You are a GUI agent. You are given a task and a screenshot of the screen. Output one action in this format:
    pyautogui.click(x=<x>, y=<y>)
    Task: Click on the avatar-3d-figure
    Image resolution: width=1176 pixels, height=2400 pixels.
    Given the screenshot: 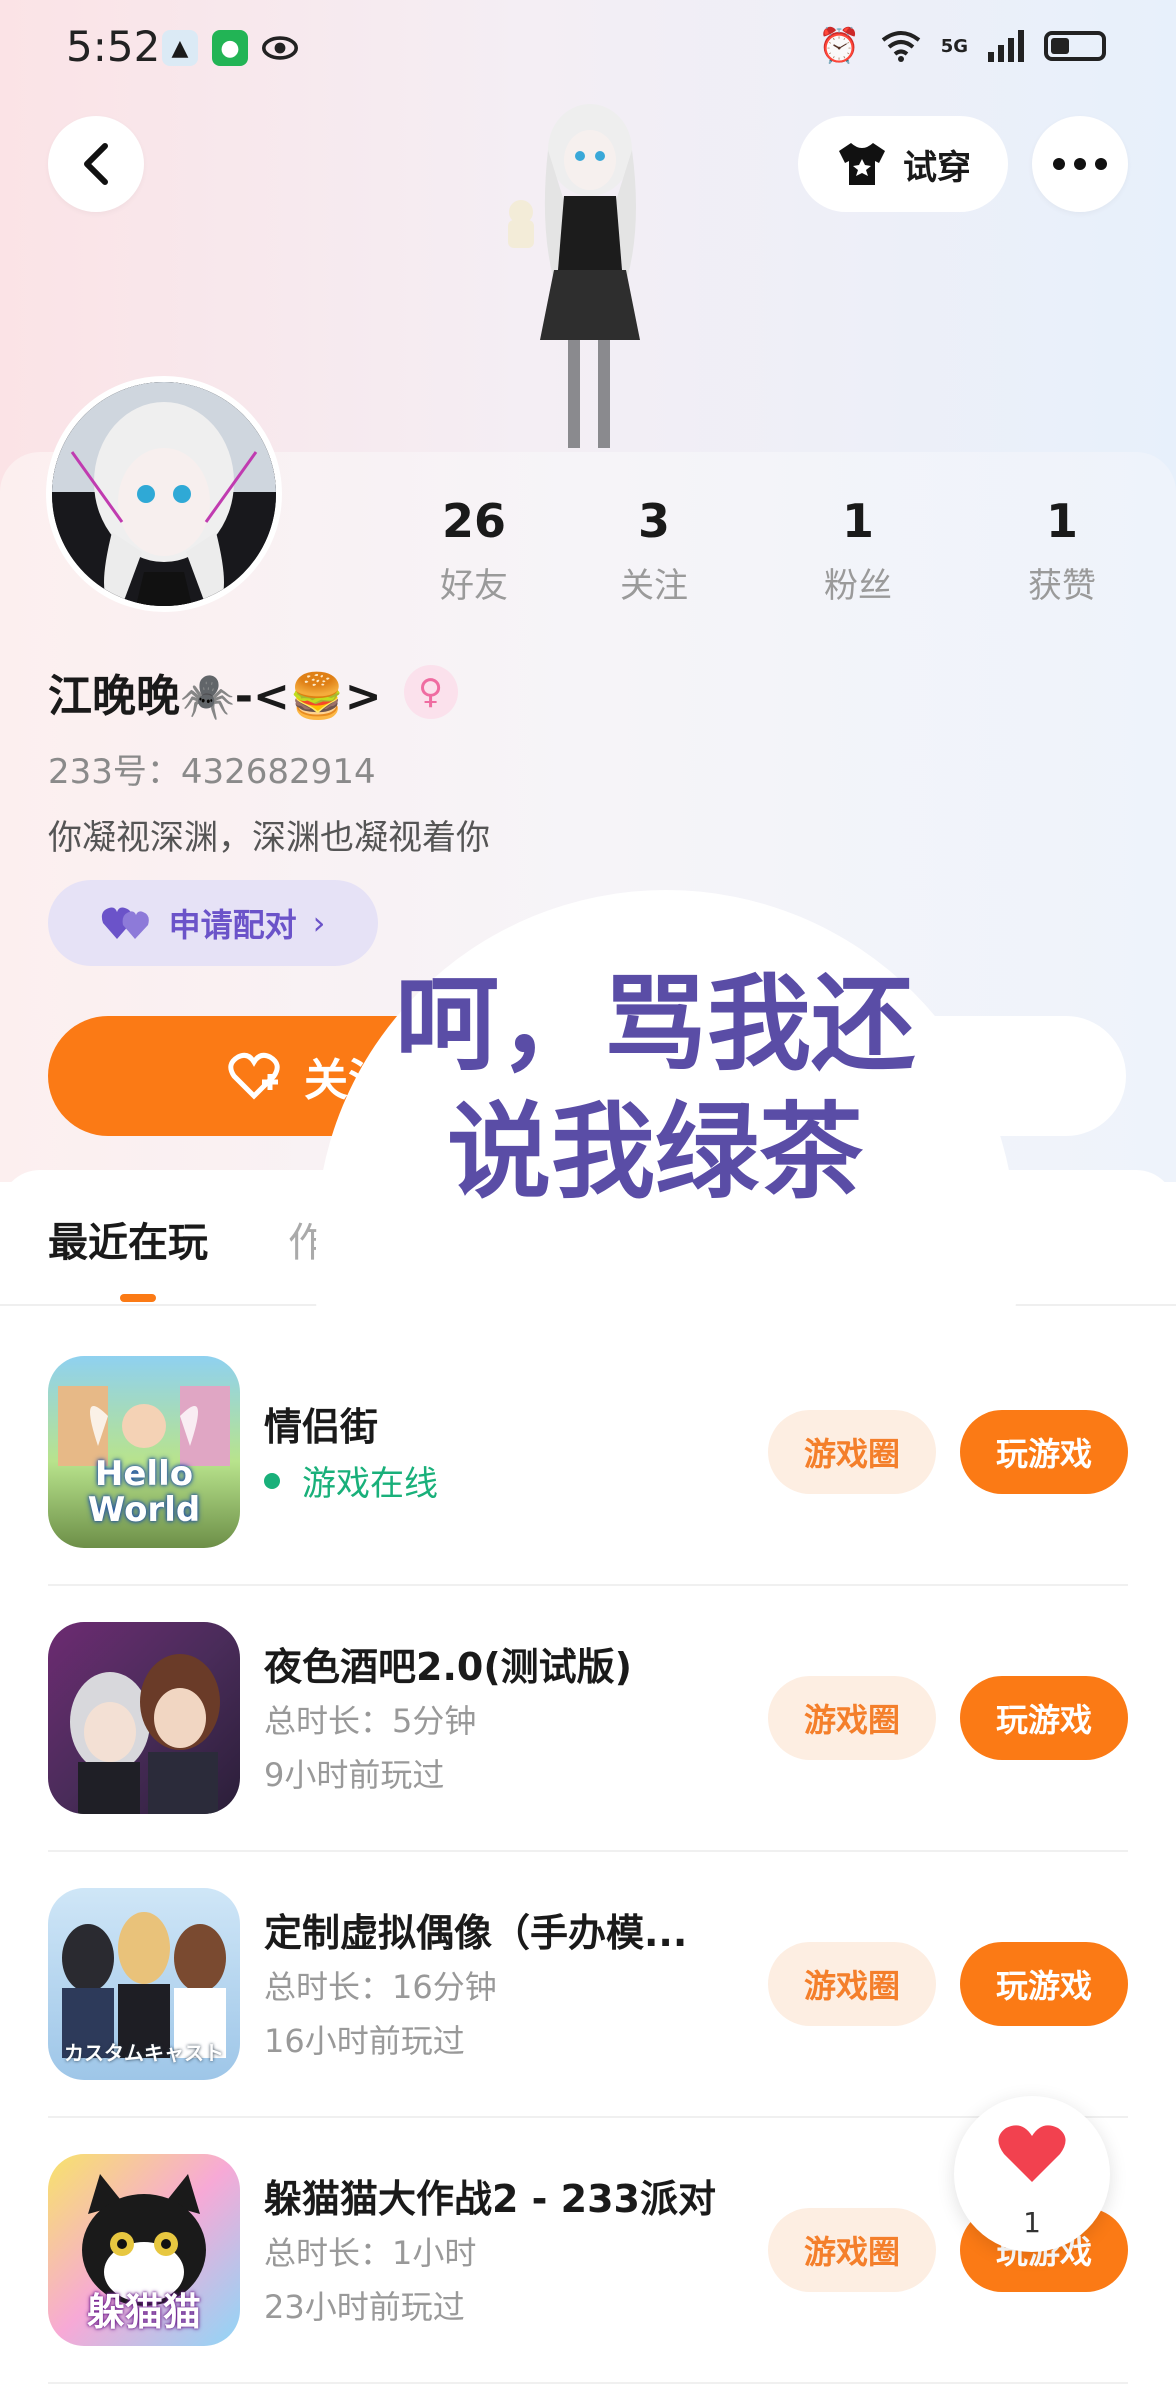 What is the action you would take?
    pyautogui.click(x=588, y=276)
    